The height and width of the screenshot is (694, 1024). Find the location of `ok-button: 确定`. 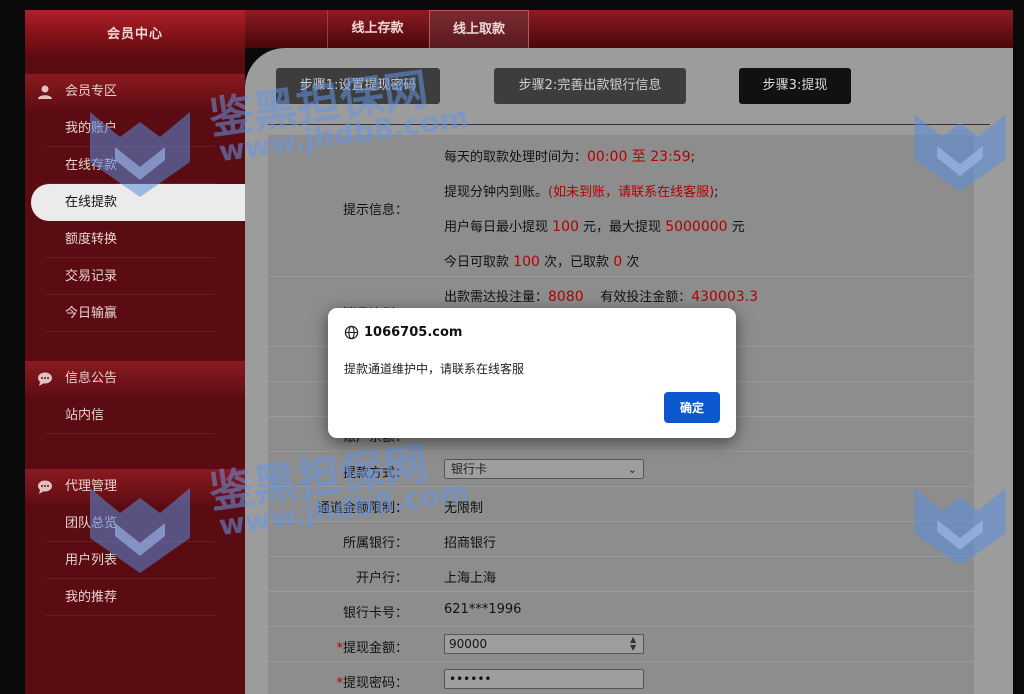

ok-button: 确定 is located at coordinates (692, 407).